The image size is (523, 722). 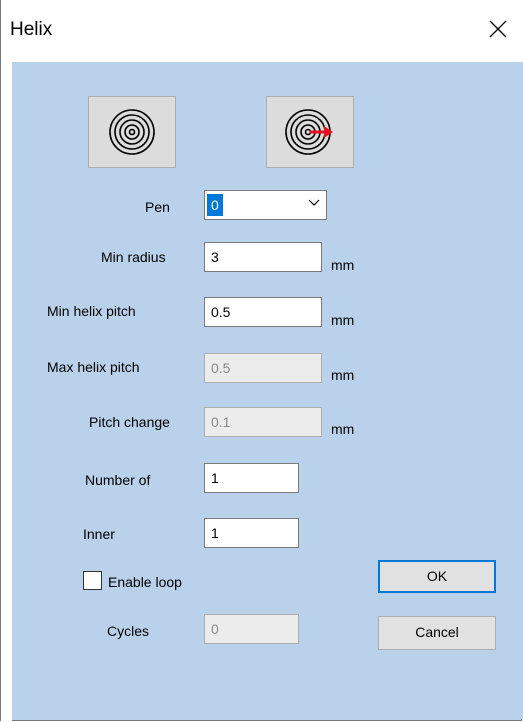 I want to click on pen-select: 0, so click(x=265, y=205).